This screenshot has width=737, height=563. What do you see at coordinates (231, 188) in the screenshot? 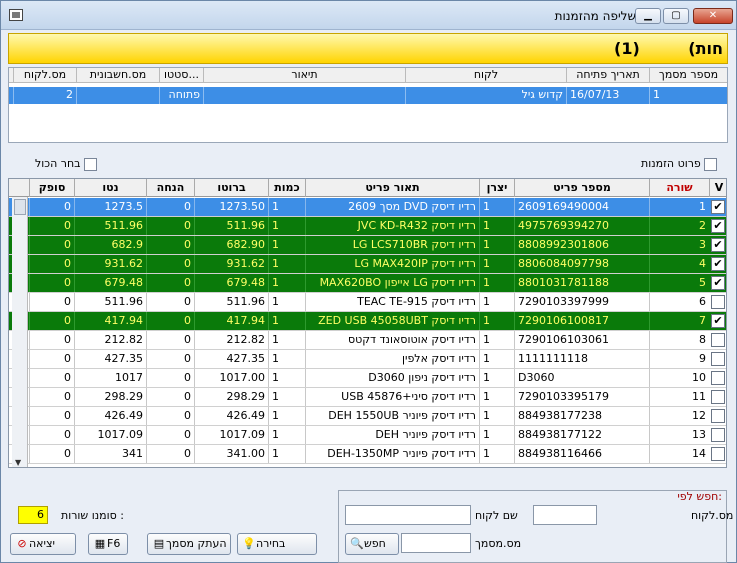
I see `col-gross: ברוטו` at bounding box center [231, 188].